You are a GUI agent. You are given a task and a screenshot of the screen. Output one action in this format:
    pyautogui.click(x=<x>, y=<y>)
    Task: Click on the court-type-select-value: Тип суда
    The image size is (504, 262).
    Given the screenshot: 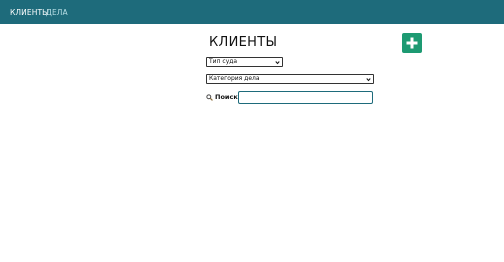 What is the action you would take?
    pyautogui.click(x=223, y=61)
    